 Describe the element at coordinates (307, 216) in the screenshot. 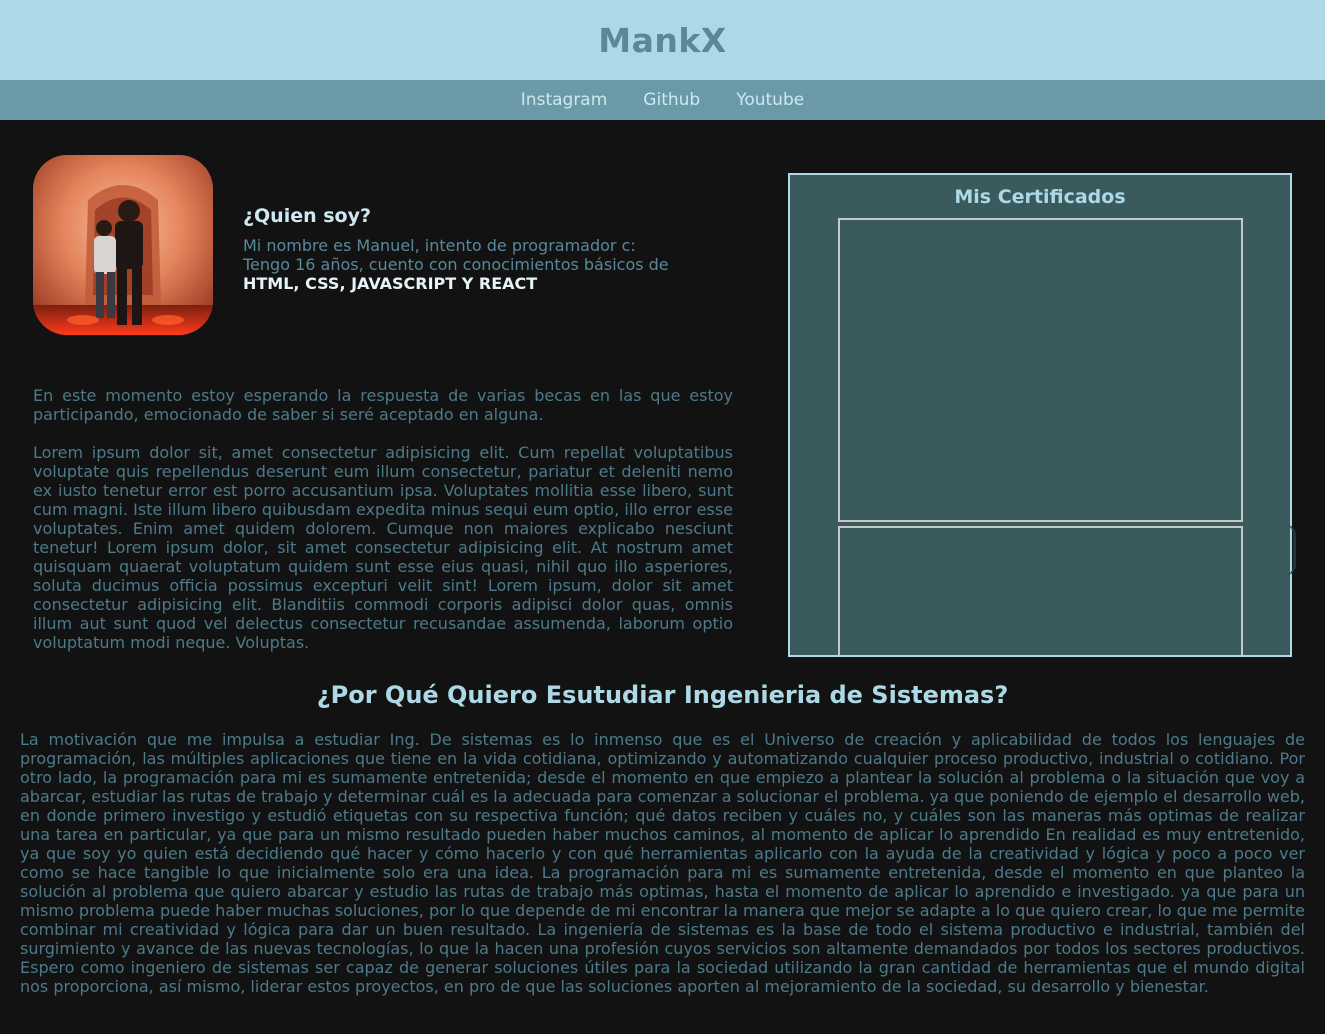

I see `about-heading: ¿Quien soy?` at that location.